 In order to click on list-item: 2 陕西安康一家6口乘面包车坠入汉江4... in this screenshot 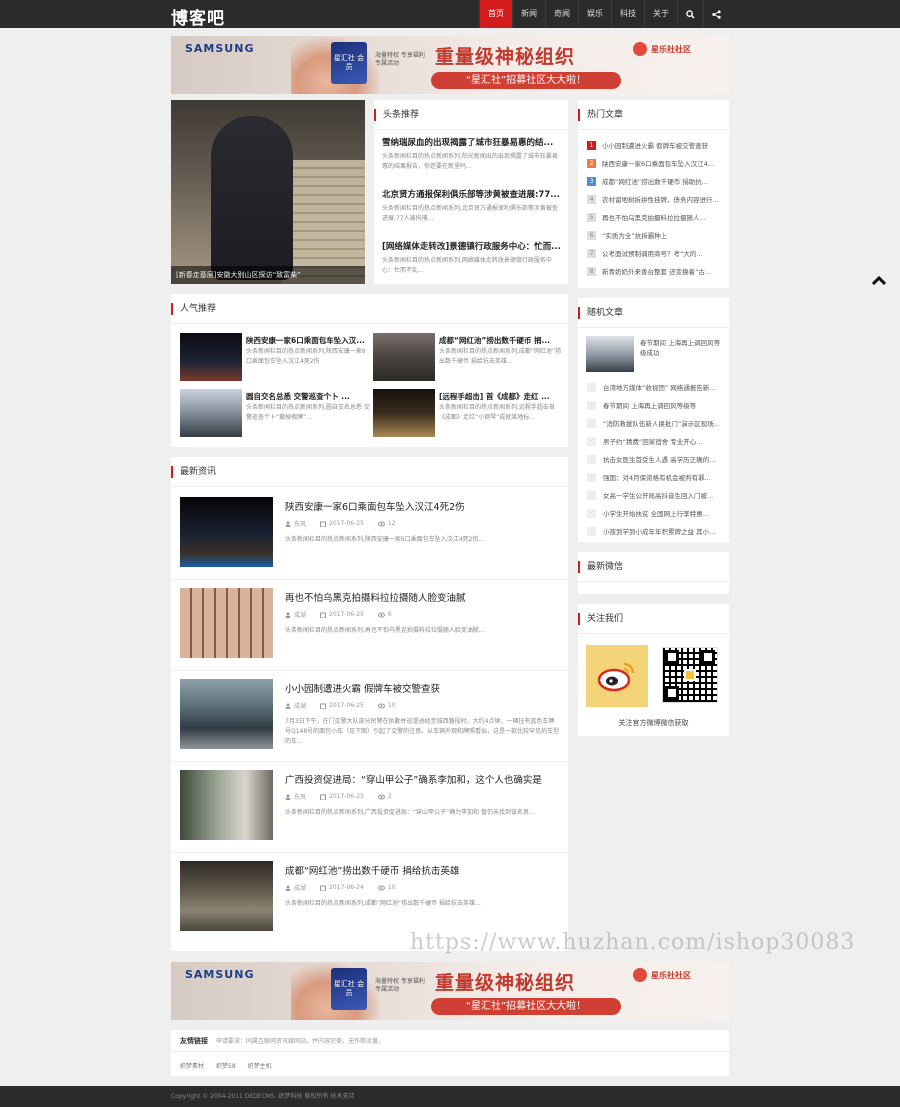, I will do `click(653, 163)`.